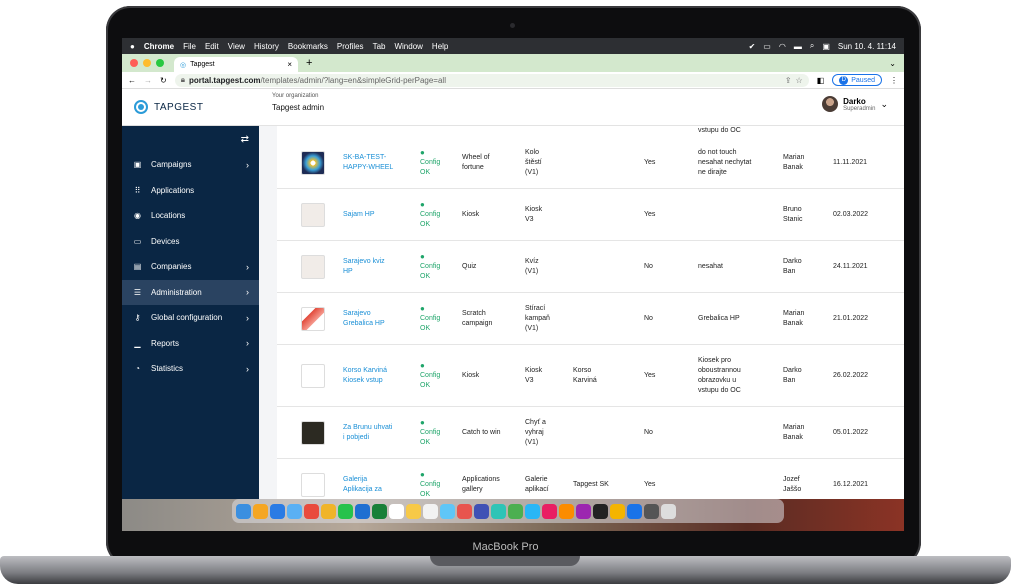 Image resolution: width=1011 pixels, height=588 pixels. I want to click on sidebar-toggle-icon: ⇄, so click(190, 139).